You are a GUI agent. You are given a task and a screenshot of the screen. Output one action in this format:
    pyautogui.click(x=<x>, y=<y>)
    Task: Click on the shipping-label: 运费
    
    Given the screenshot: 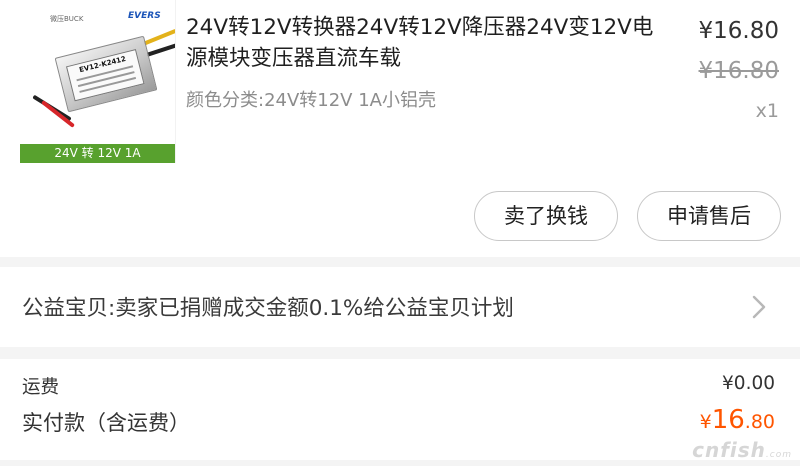 What is the action you would take?
    pyautogui.click(x=41, y=387)
    